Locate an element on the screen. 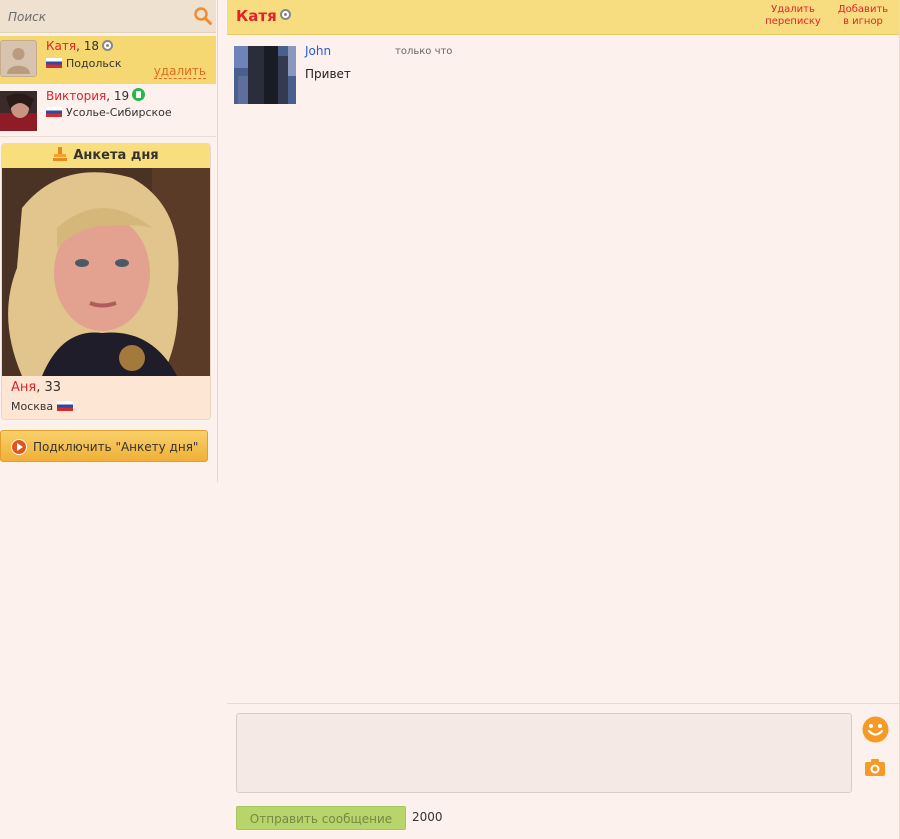 The image size is (900, 839). chat-header: Катя Удалить переписку Добавить в игнор is located at coordinates (563, 17).